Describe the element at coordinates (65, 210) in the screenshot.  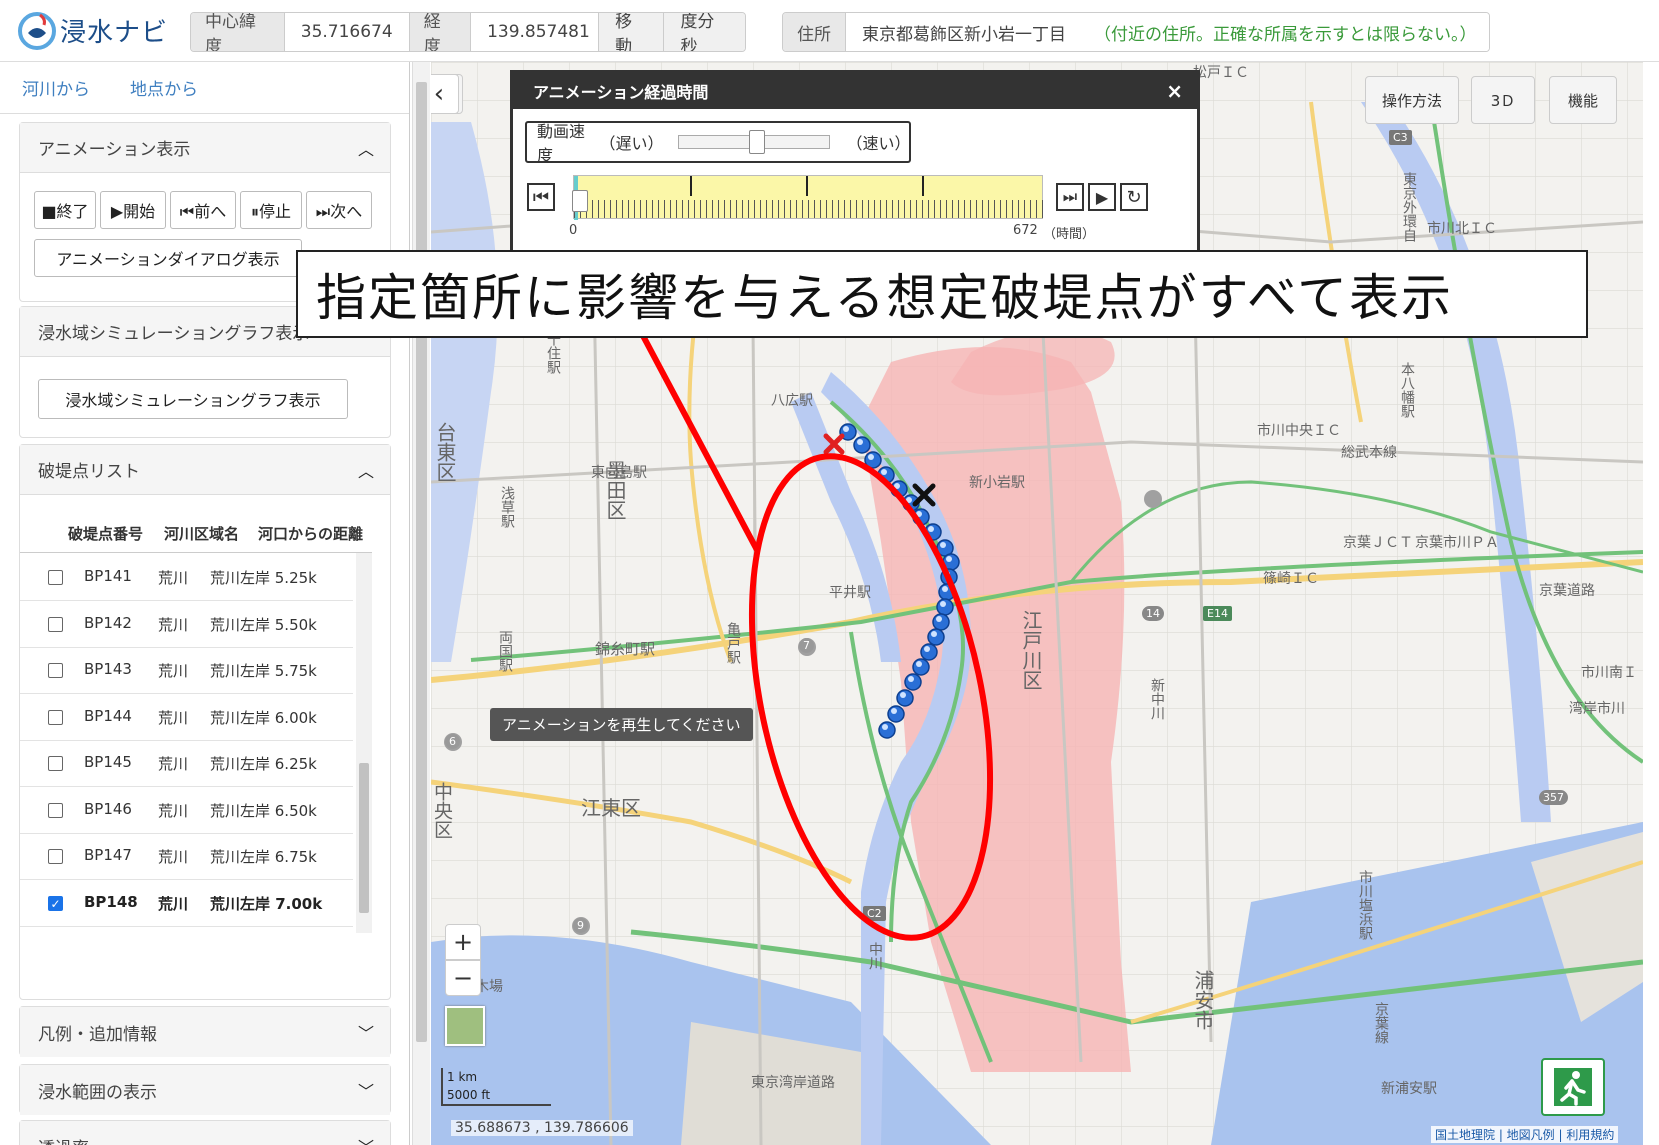
I see `stop-animation-button: ■終了` at that location.